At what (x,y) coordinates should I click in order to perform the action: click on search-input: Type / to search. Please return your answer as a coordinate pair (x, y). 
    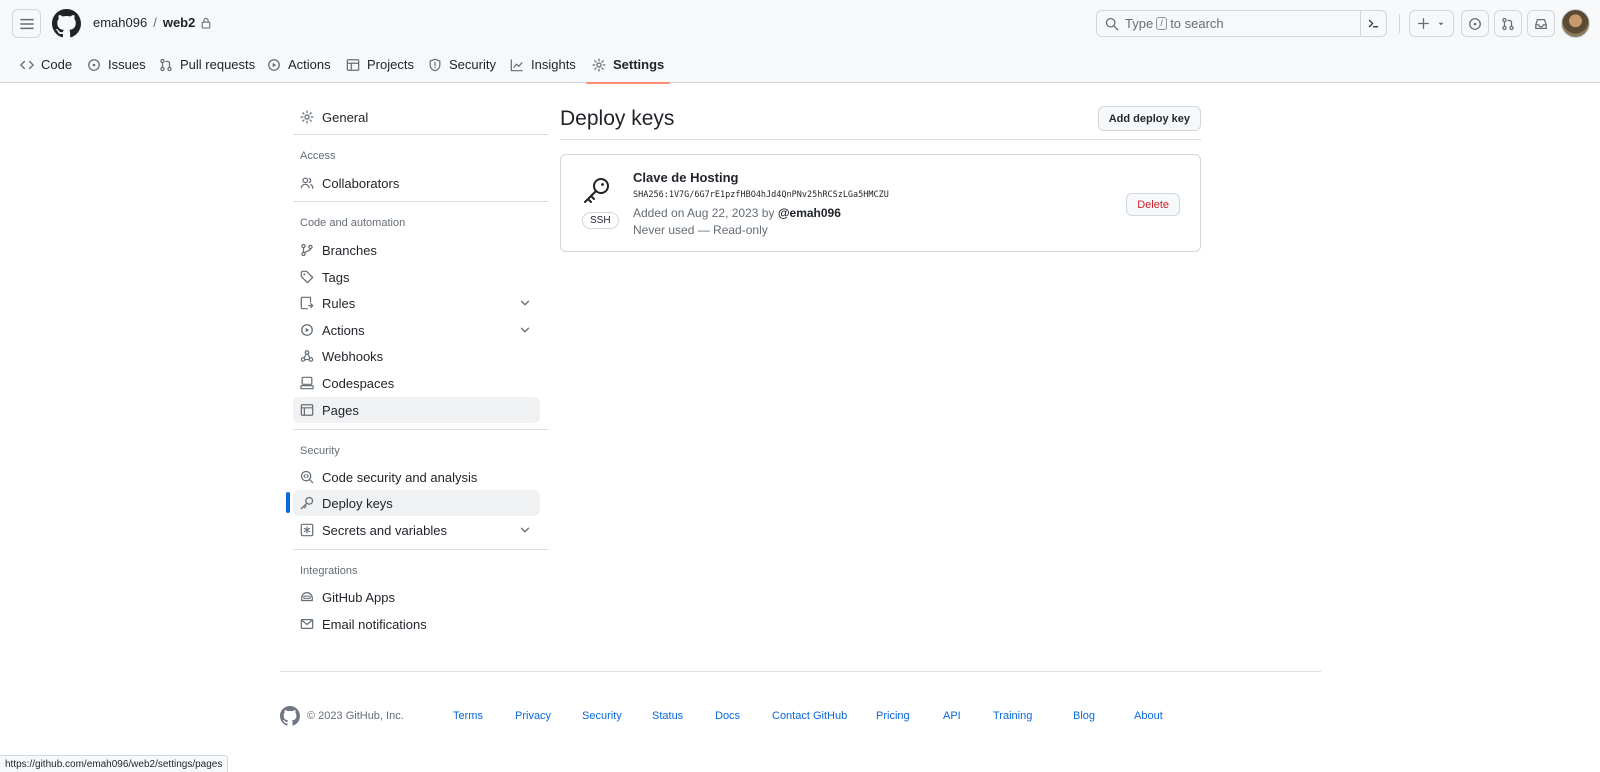
    Looking at the image, I should click on (1241, 23).